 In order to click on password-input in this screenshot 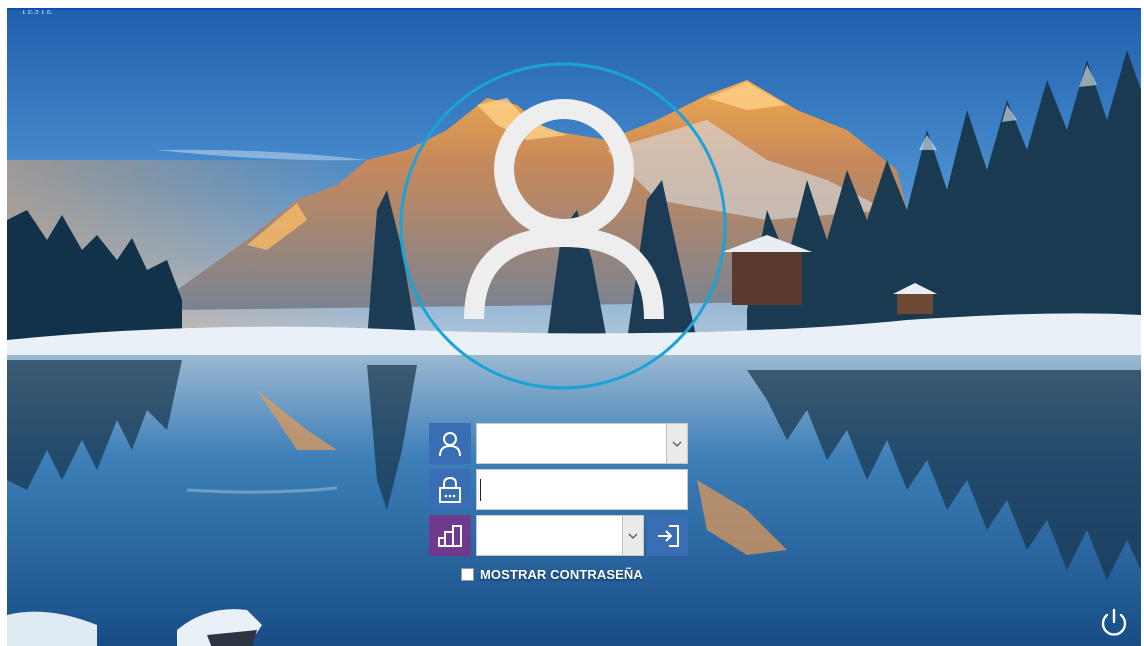, I will do `click(582, 489)`.